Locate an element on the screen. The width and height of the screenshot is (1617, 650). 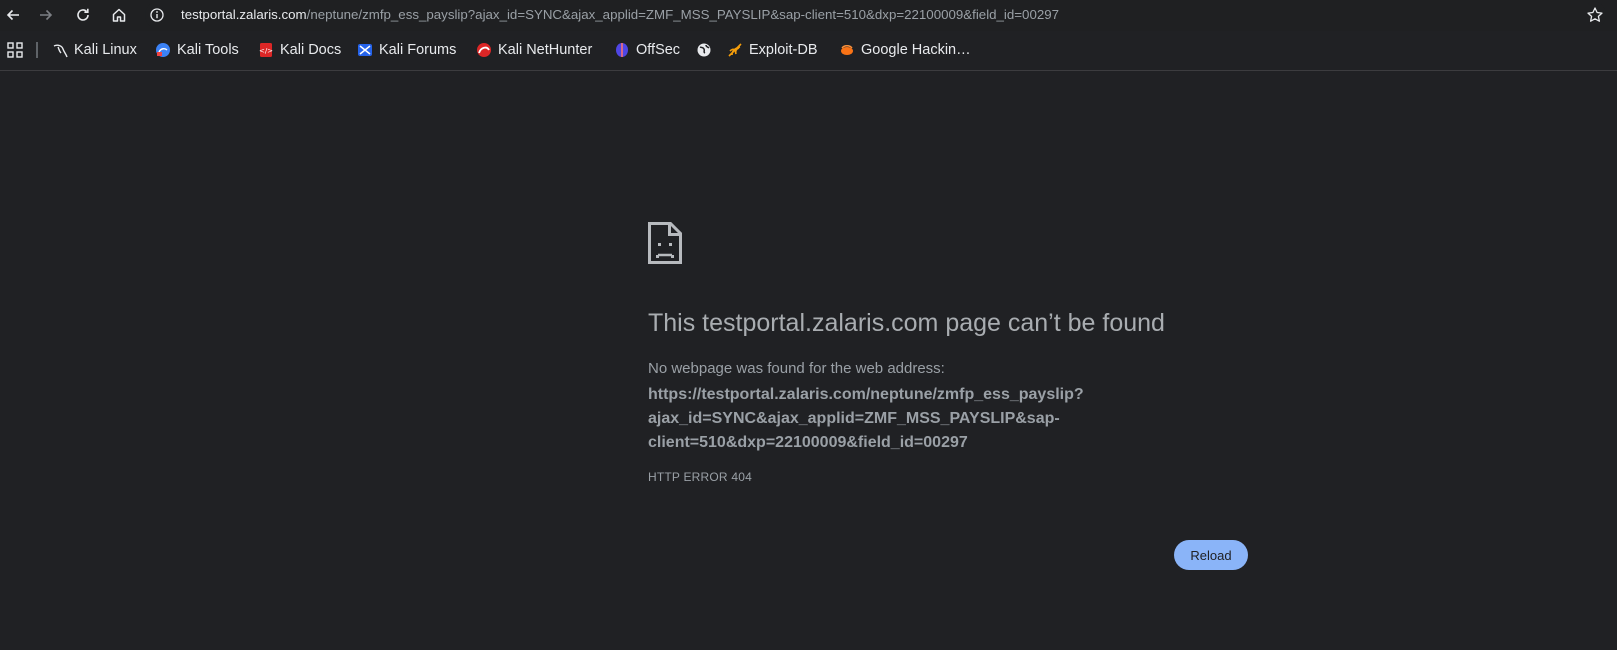
error-code: HTTP ERROR 404 is located at coordinates (700, 477).